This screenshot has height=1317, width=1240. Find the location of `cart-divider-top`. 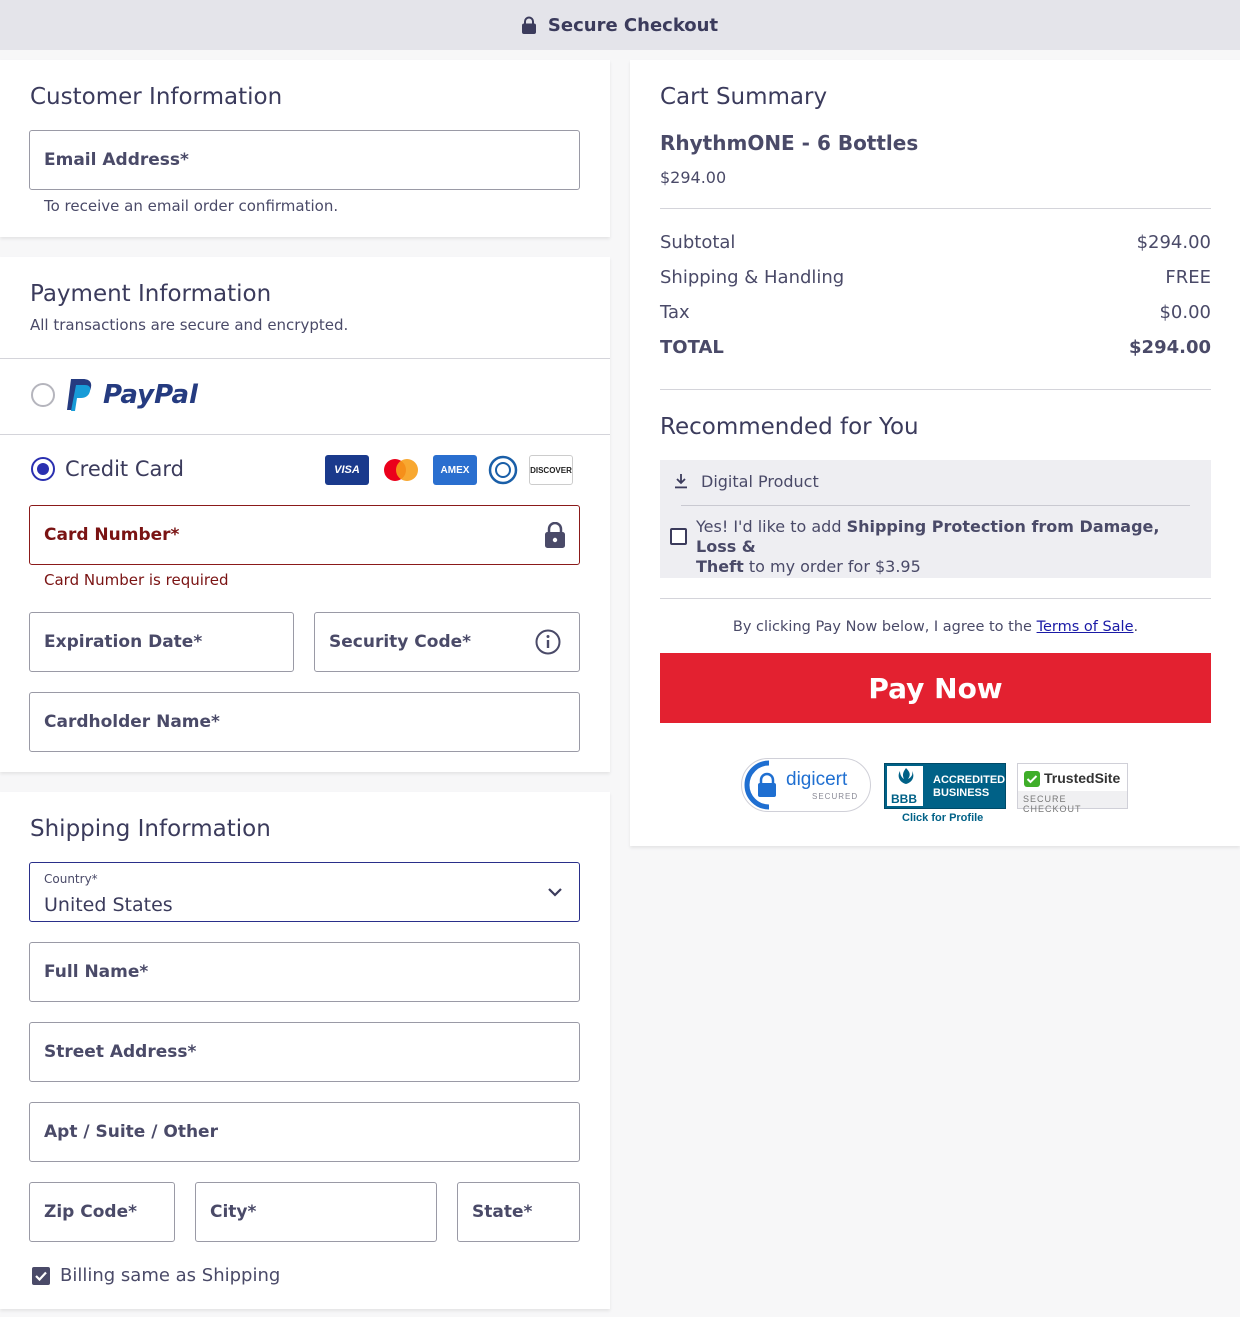

cart-divider-top is located at coordinates (935, 208).